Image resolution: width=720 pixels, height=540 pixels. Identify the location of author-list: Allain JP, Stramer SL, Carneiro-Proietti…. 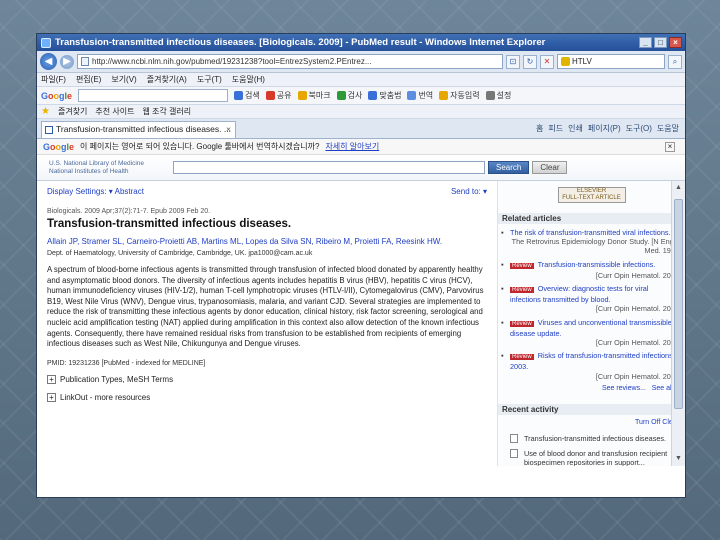
(267, 241).